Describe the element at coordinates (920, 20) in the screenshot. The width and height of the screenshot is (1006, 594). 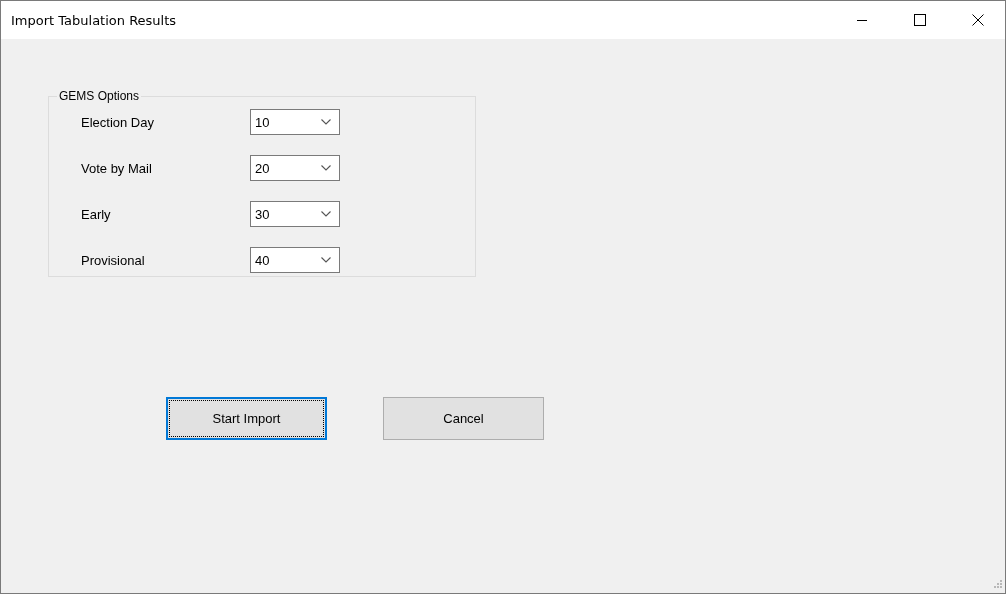
I see `maximize-icon` at that location.